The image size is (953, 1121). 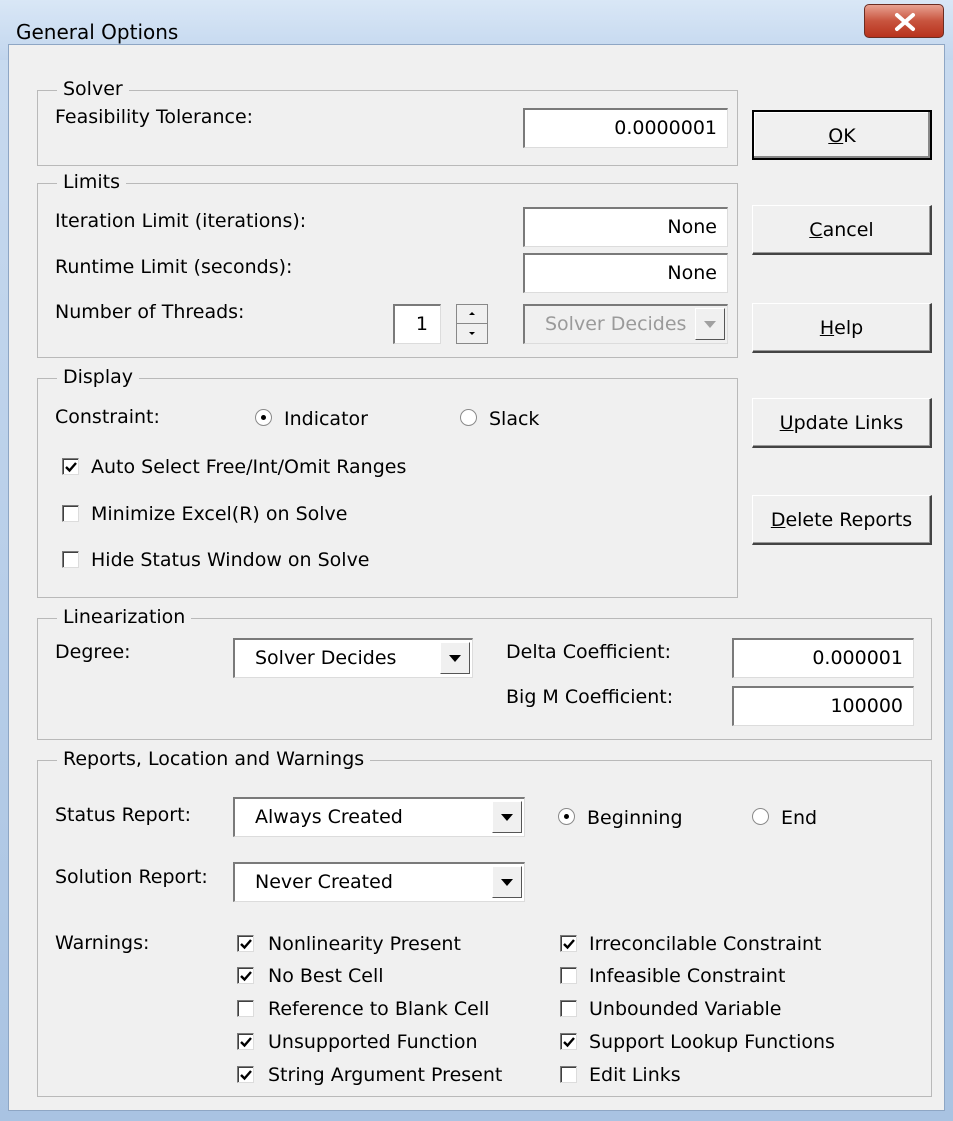 What do you see at coordinates (326, 976) in the screenshot?
I see `warn-no-best-cell-label: No Best Cell` at bounding box center [326, 976].